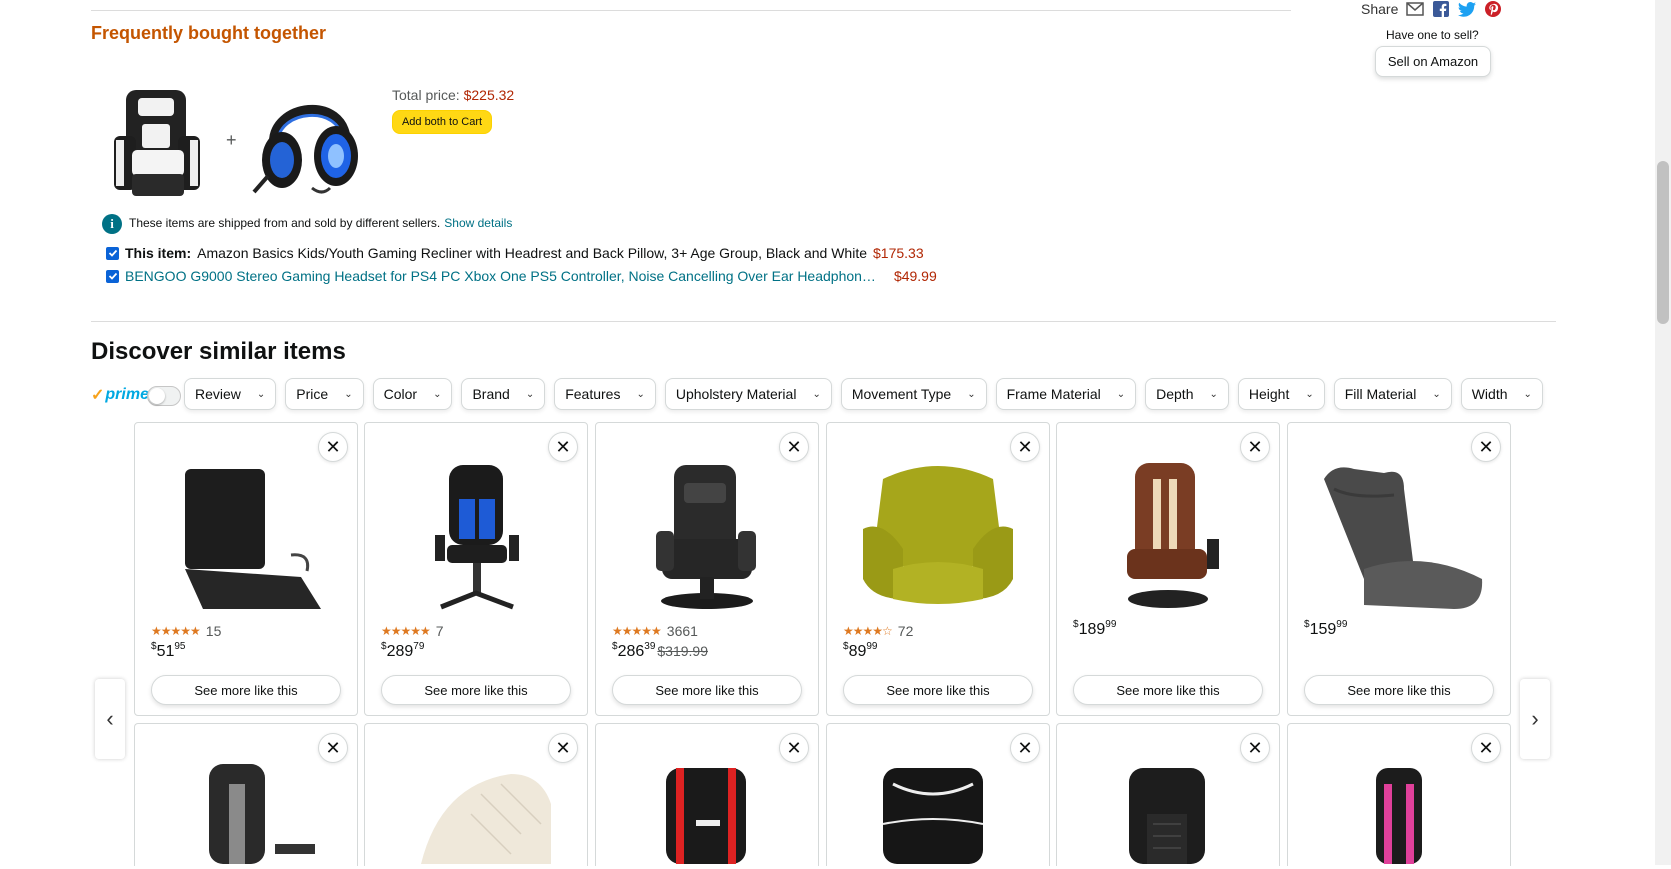 The height and width of the screenshot is (869, 1671). I want to click on product-card: ✕ ★★★★☆ 72 $8999 See more like this, so click(938, 569).